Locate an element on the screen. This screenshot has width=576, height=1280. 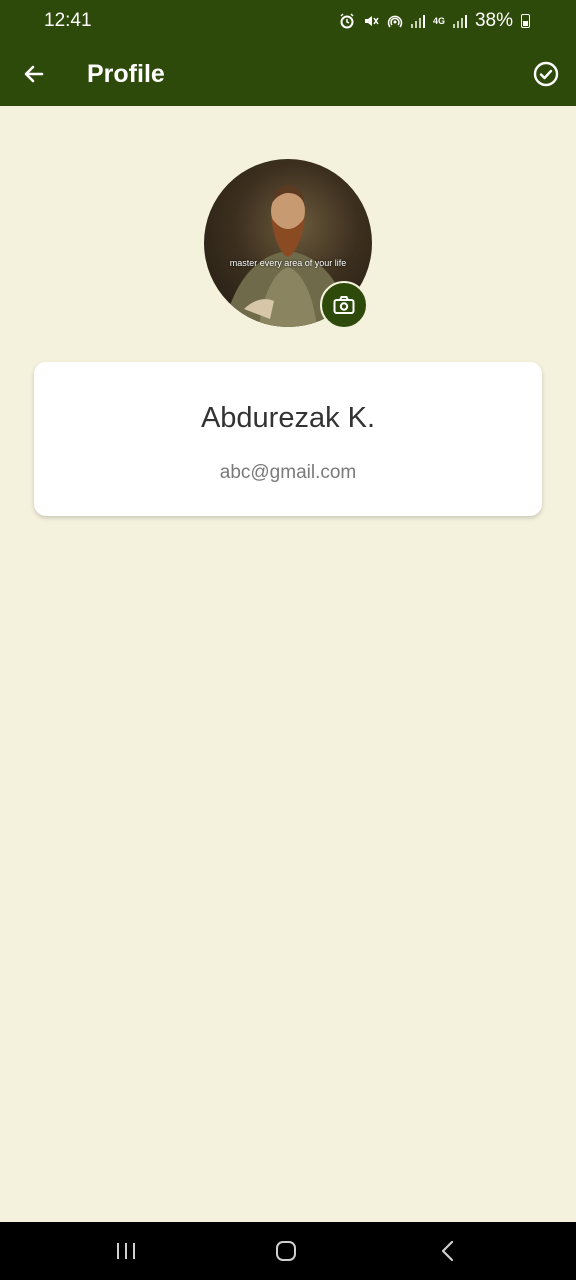
system-nav-bar is located at coordinates (288, 1251).